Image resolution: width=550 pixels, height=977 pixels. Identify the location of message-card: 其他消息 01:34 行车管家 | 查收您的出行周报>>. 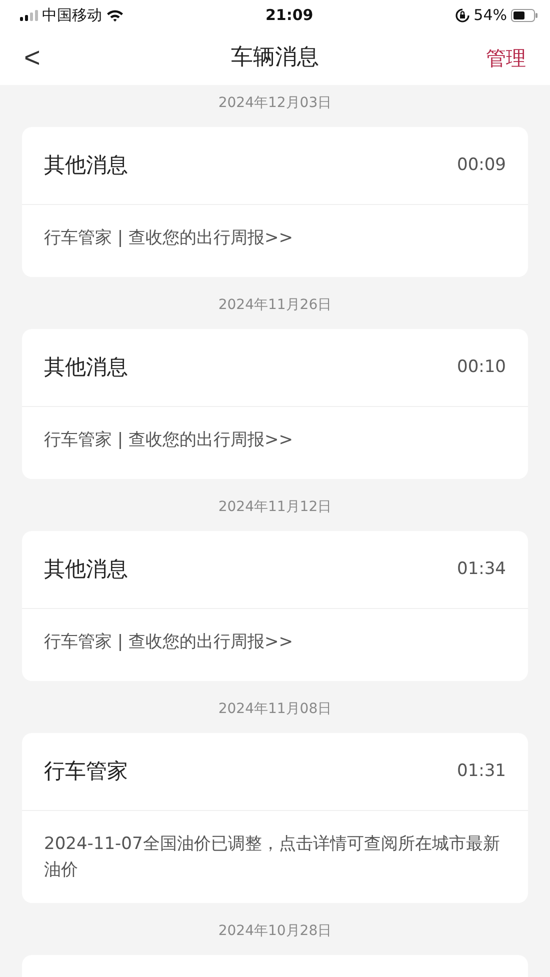
(275, 606).